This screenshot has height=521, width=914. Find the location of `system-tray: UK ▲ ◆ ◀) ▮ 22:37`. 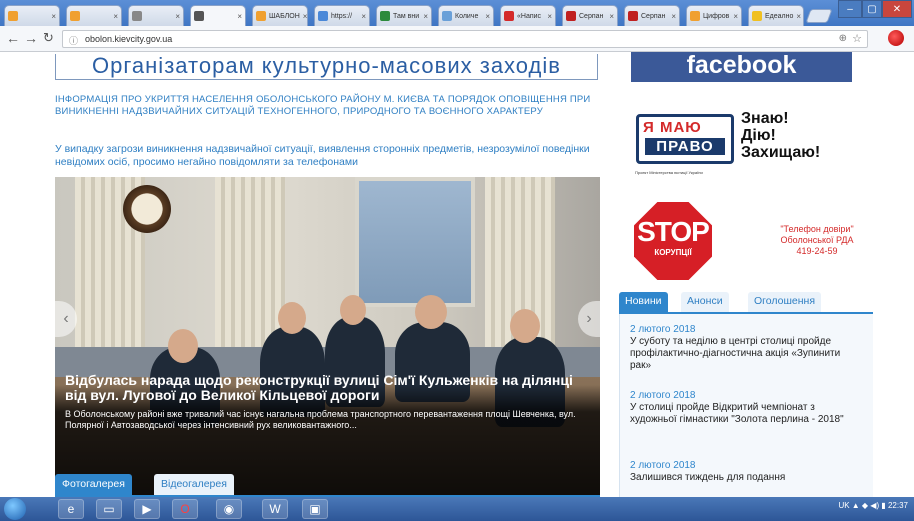

system-tray: UK ▲ ◆ ◀) ▮ 22:37 is located at coordinates (873, 505).